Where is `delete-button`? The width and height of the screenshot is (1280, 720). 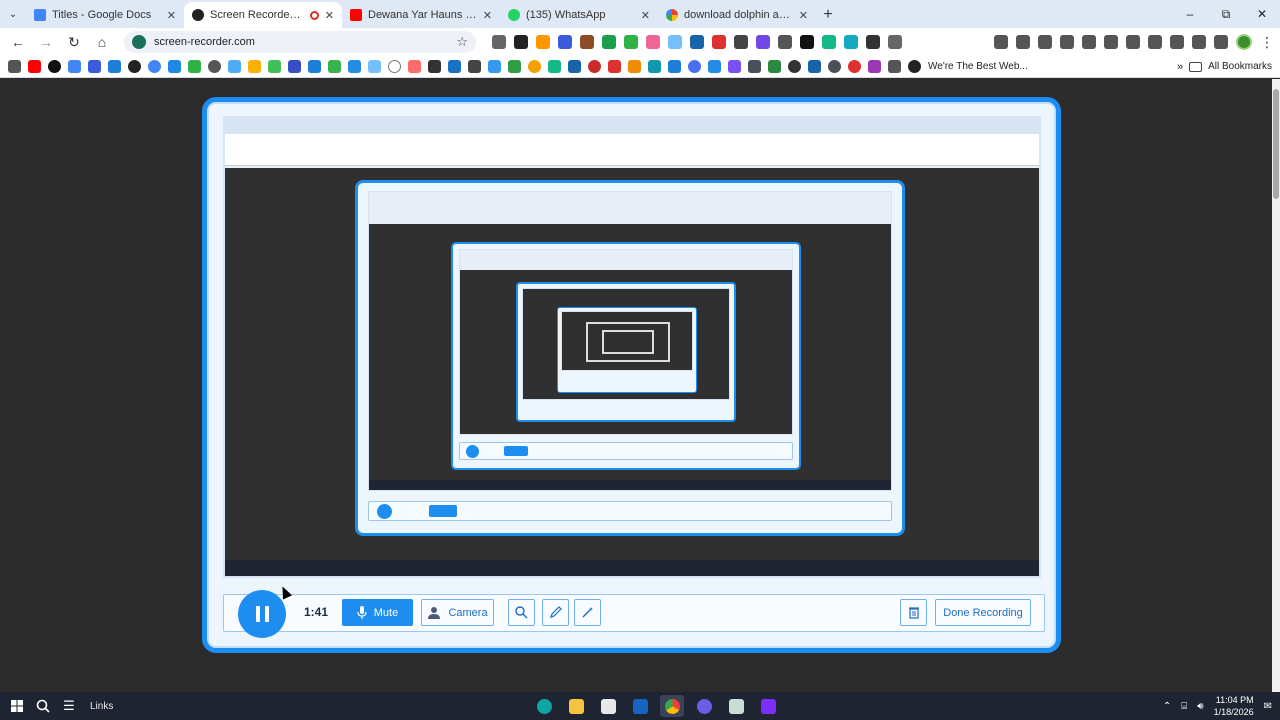 delete-button is located at coordinates (913, 612).